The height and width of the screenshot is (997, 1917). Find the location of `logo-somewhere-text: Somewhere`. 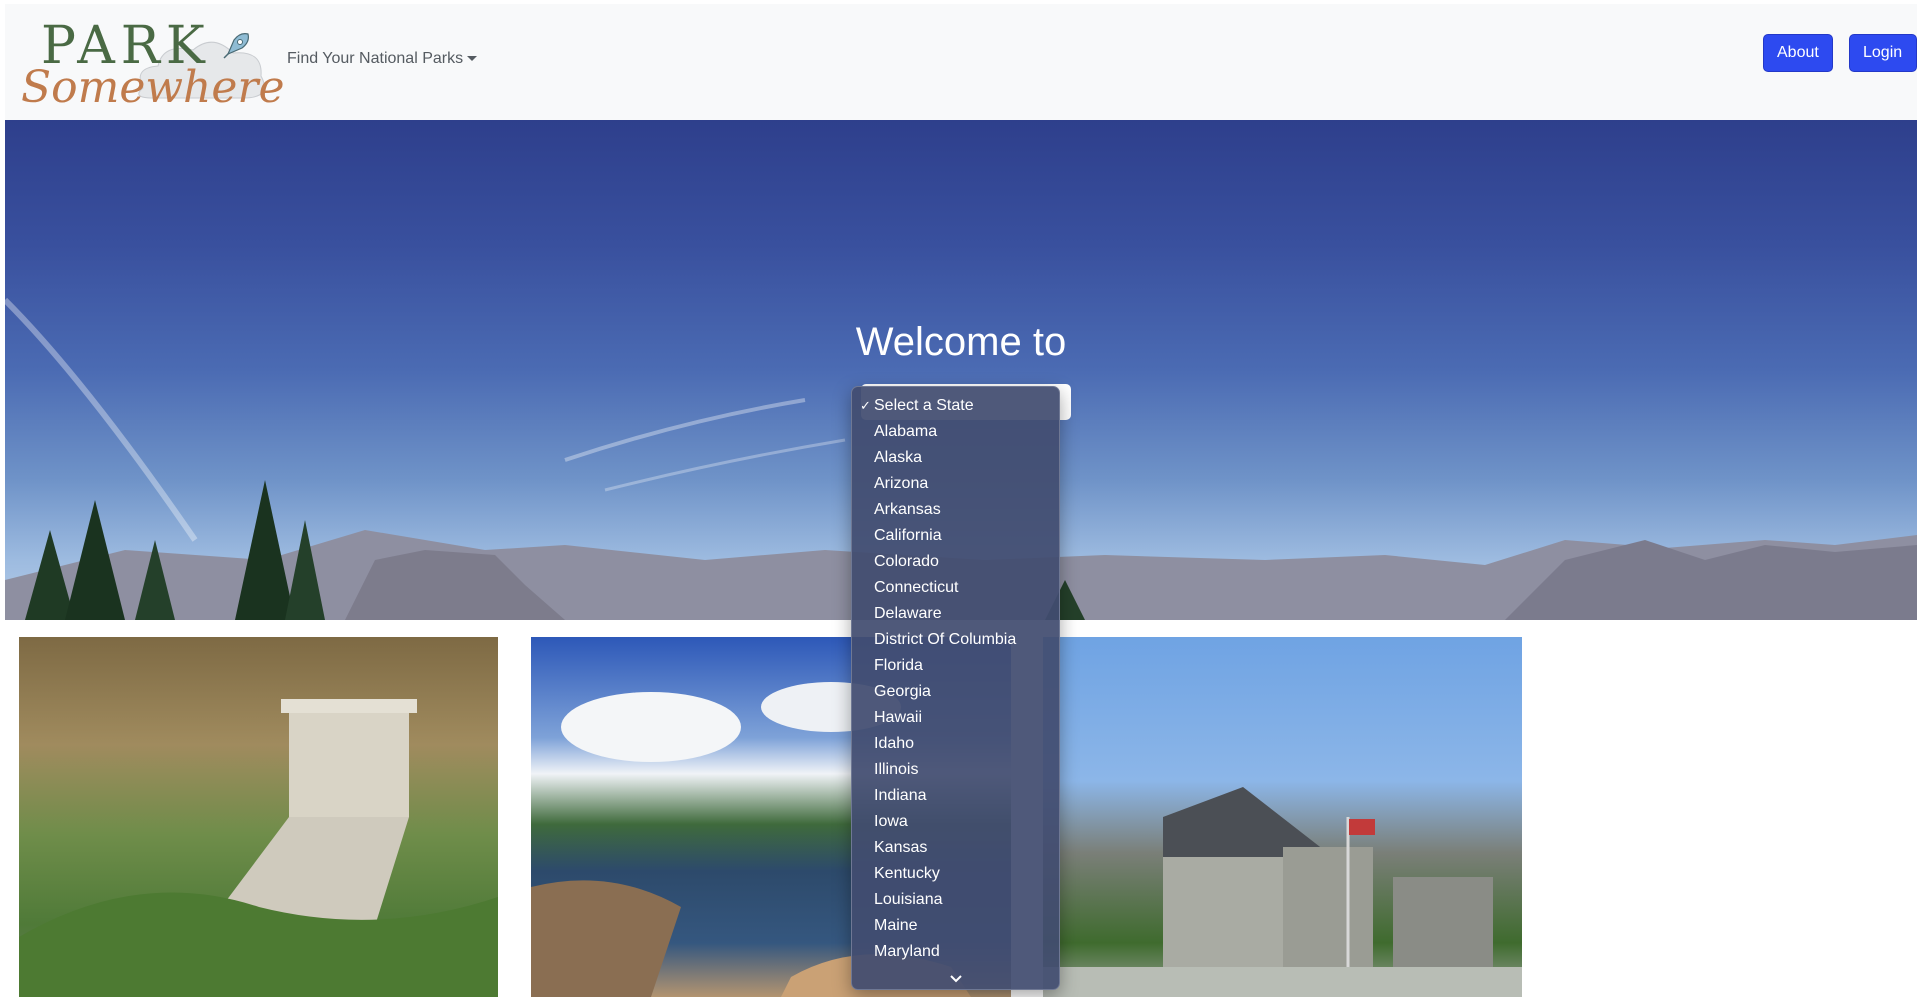

logo-somewhere-text: Somewhere is located at coordinates (153, 87).